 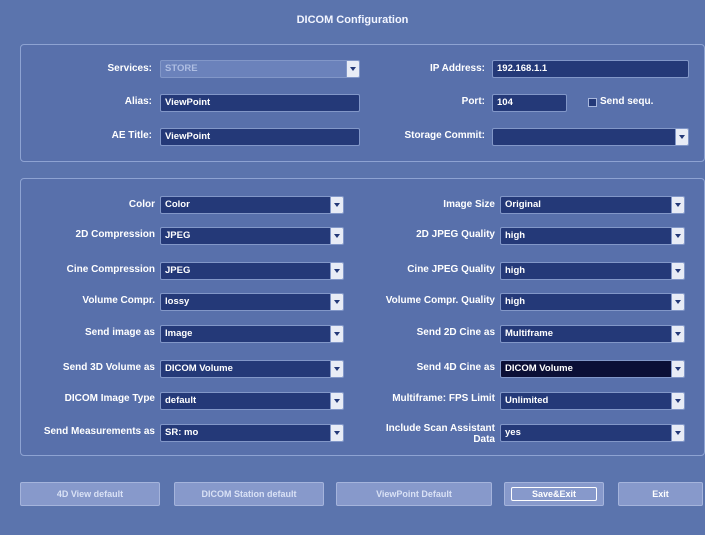 What do you see at coordinates (115, 234) in the screenshot?
I see `compression-2d-label: 2D Compression` at bounding box center [115, 234].